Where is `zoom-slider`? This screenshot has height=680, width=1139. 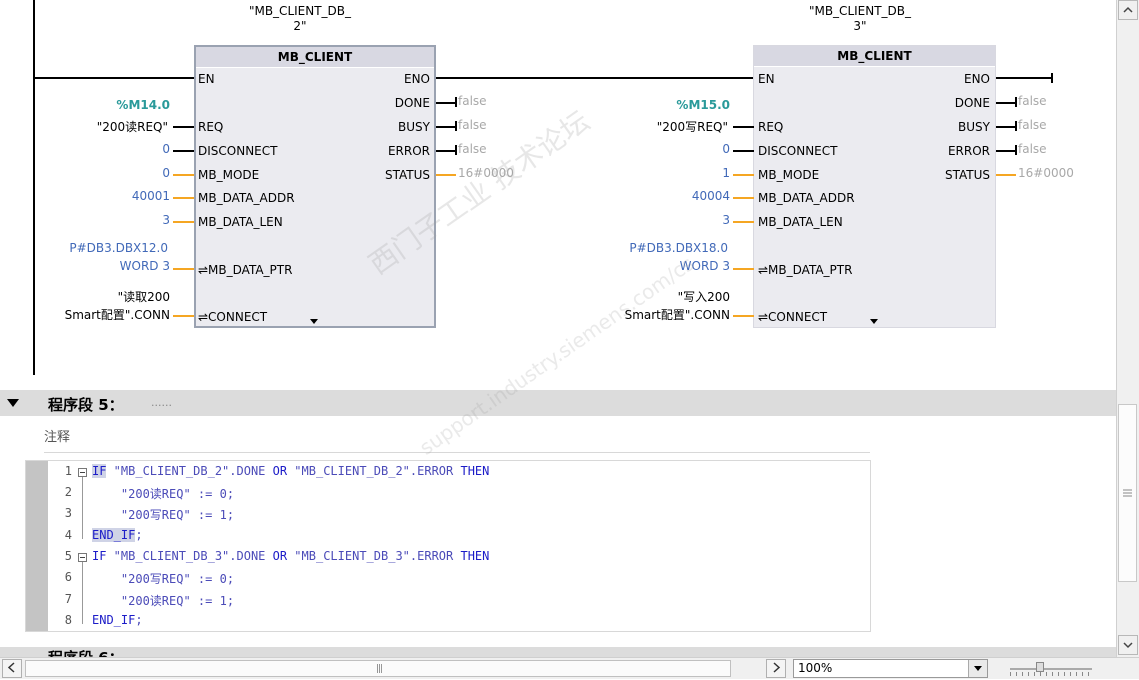
zoom-slider is located at coordinates (1052, 669).